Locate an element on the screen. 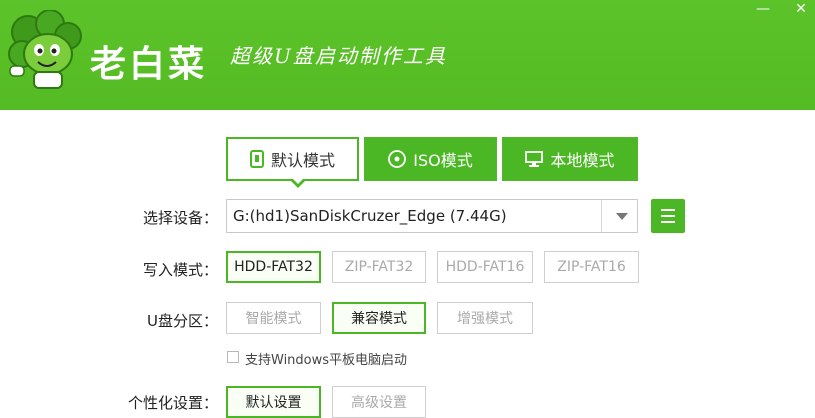 Image resolution: width=815 pixels, height=418 pixels. tablet-support-label: 支持Windows平板电脑启动 is located at coordinates (326, 358).